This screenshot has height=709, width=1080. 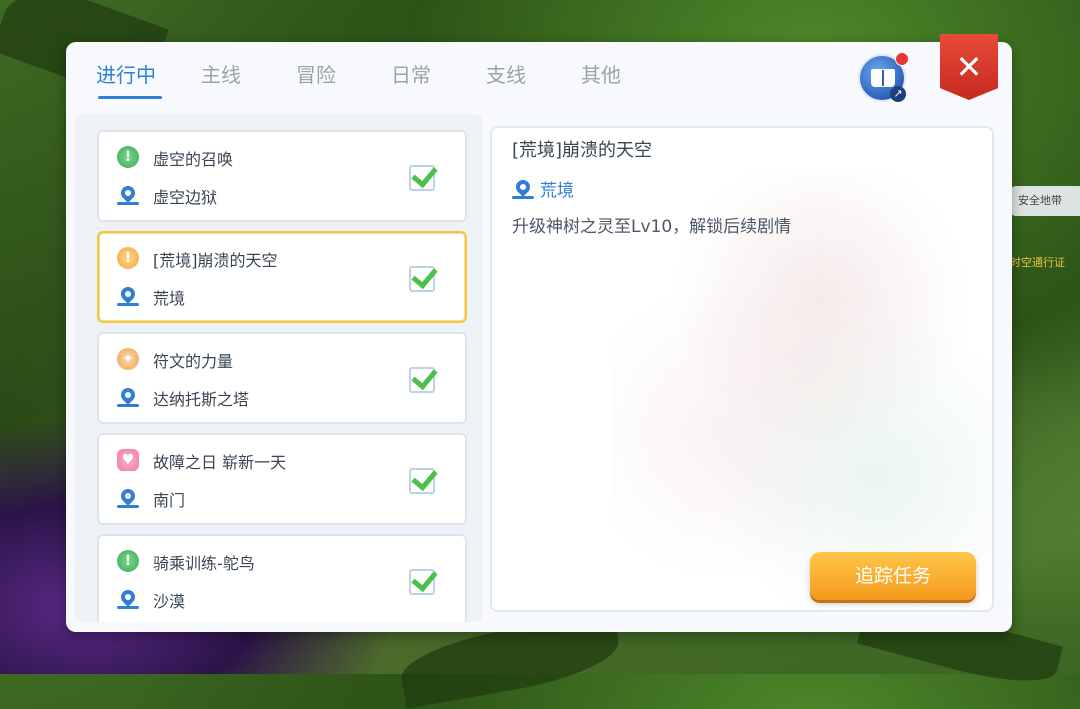 I want to click on tab-daily: 日常, so click(x=438, y=80).